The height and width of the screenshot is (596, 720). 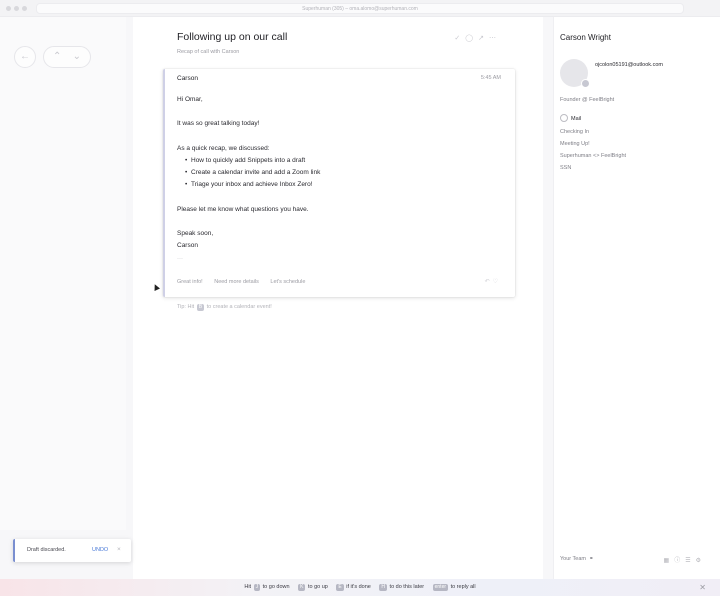 What do you see at coordinates (72, 550) in the screenshot?
I see `draft-discarded-toast: Draft discarded. UNDO ×` at bounding box center [72, 550].